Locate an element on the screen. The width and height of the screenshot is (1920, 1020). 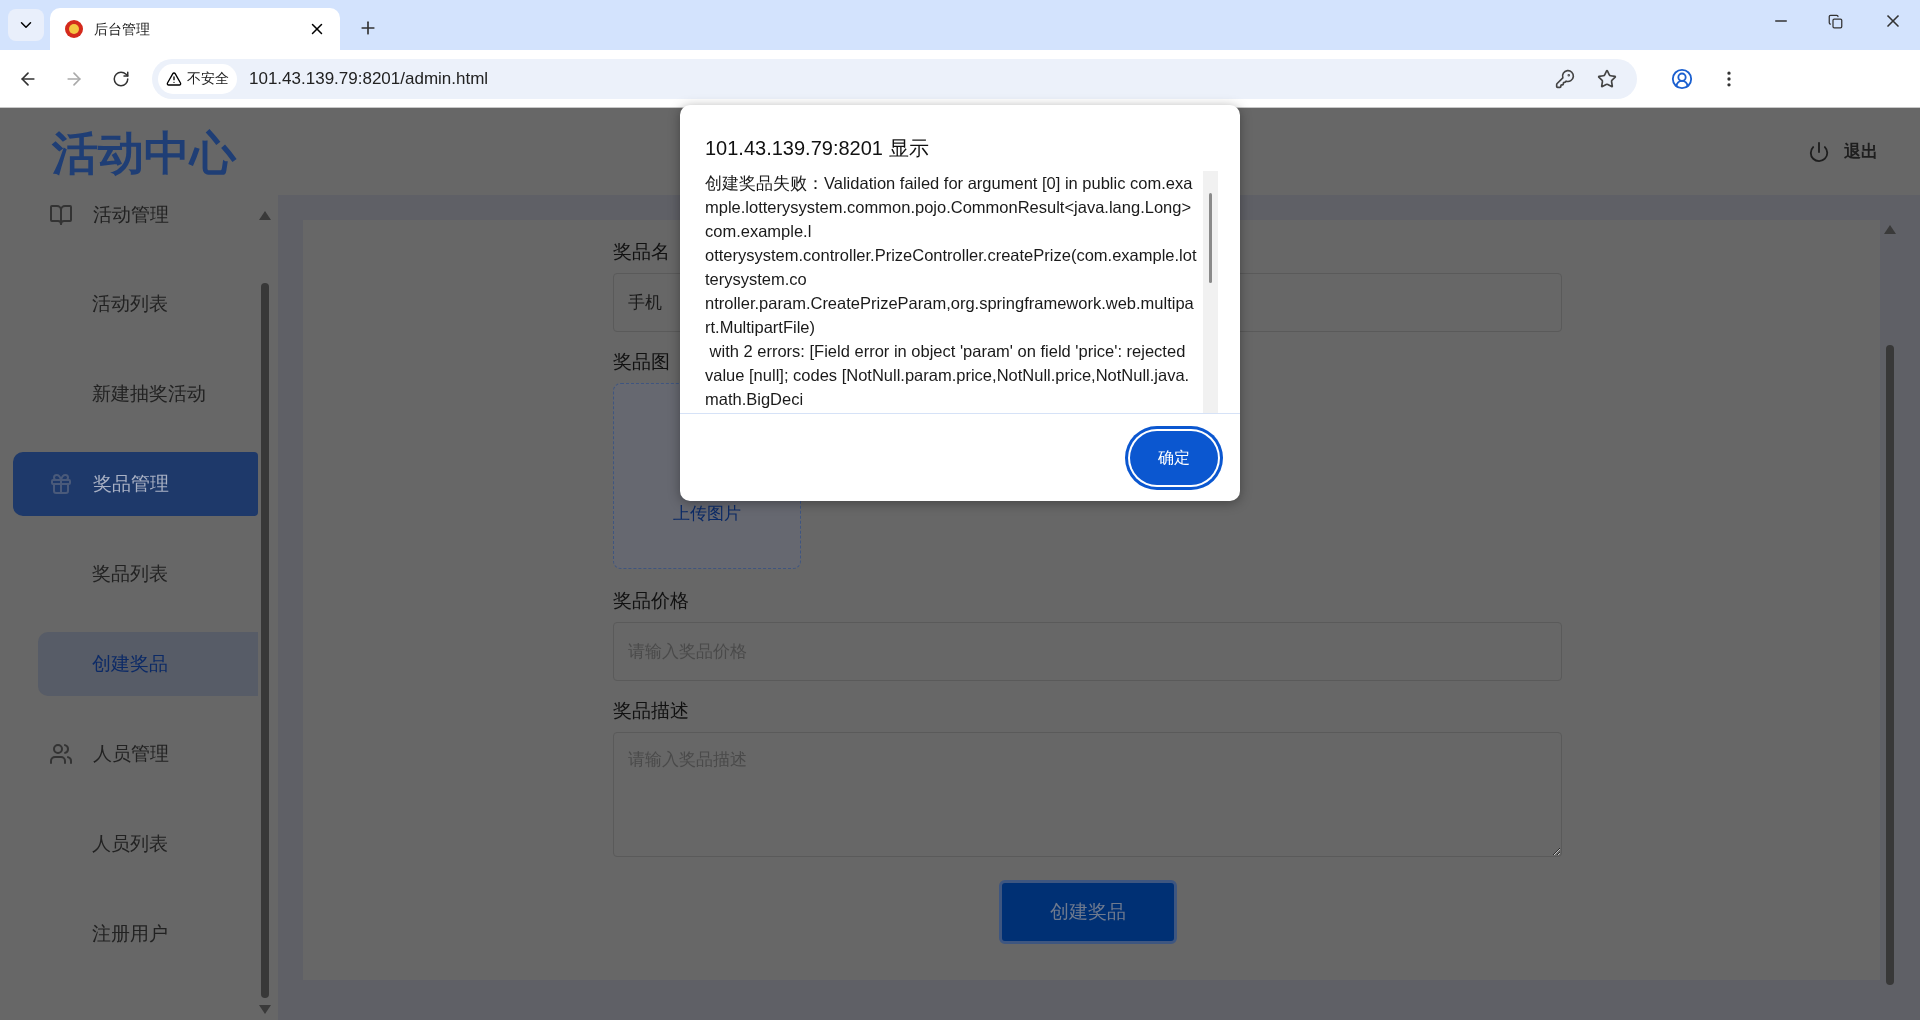
field-label: 奖品描述 is located at coordinates (651, 710).